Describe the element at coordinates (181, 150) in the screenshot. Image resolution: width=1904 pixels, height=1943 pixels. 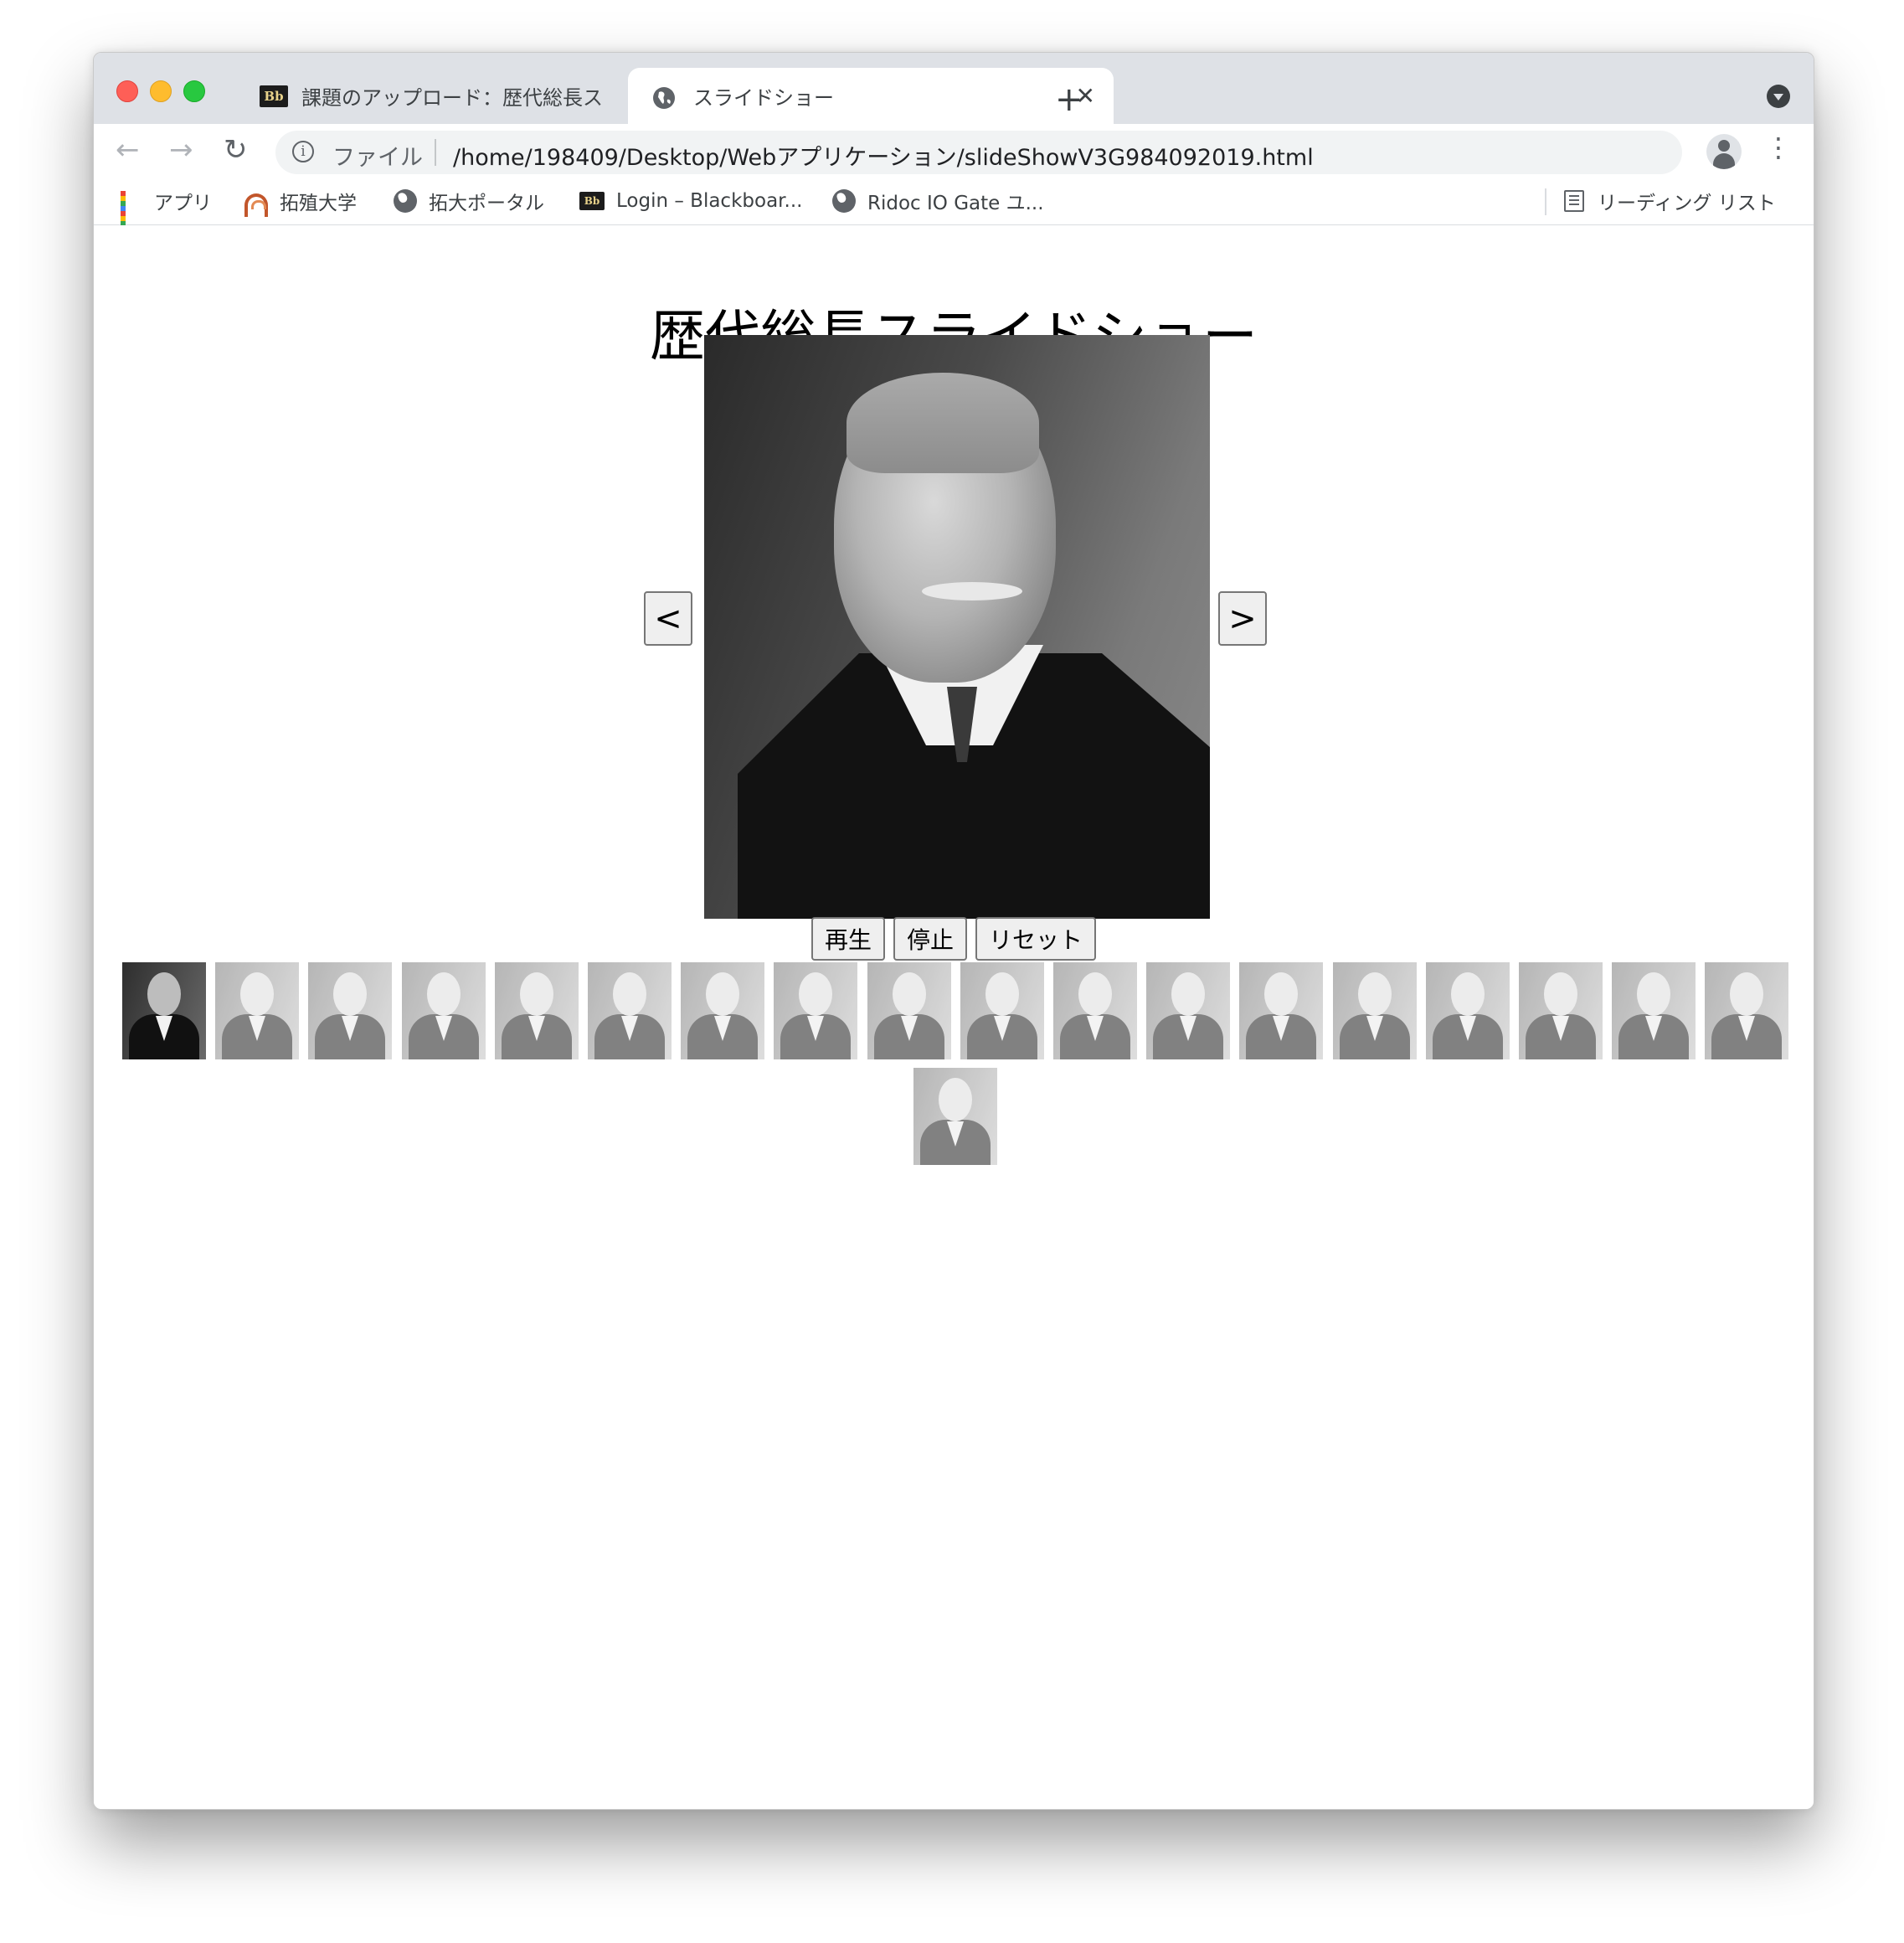
I see `forward-arrow-icon: →` at that location.